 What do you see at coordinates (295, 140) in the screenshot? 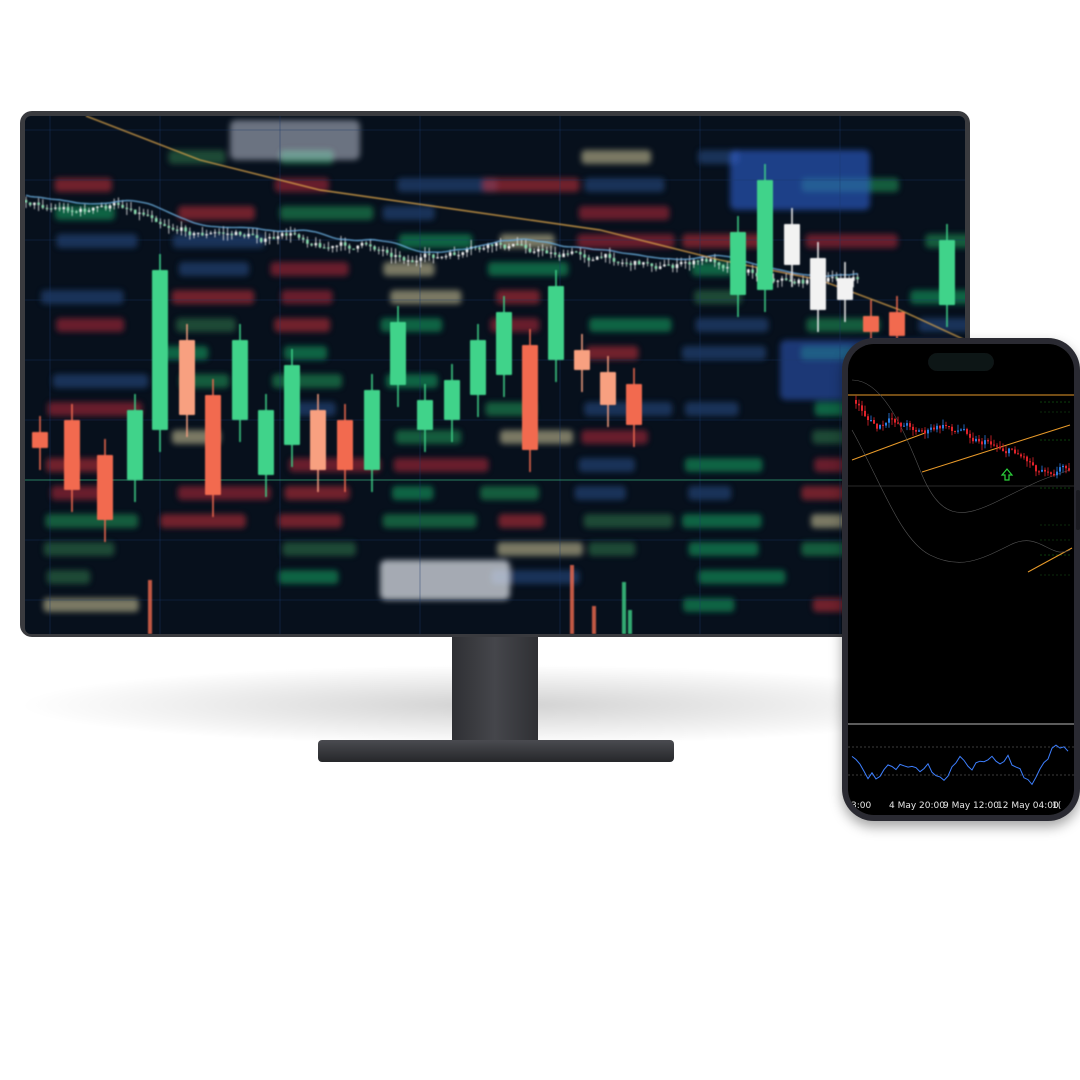
I see `header-block` at bounding box center [295, 140].